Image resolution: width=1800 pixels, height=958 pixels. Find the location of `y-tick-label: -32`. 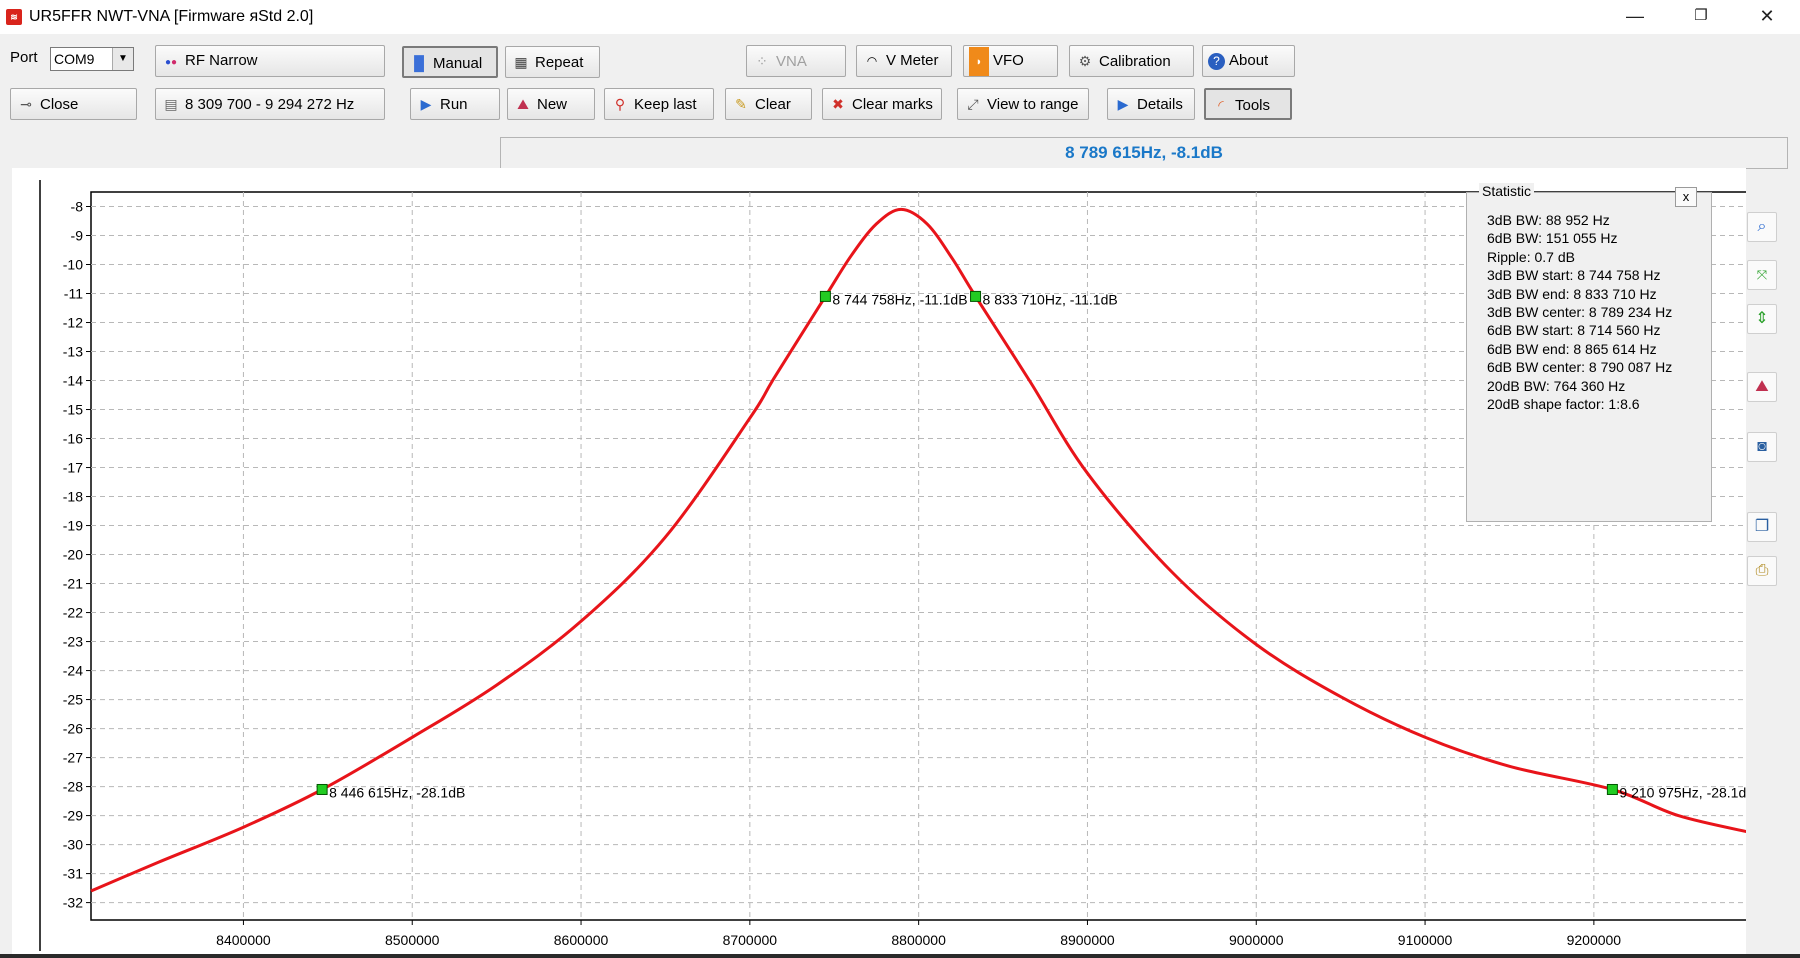

y-tick-label: -32 is located at coordinates (73, 903).